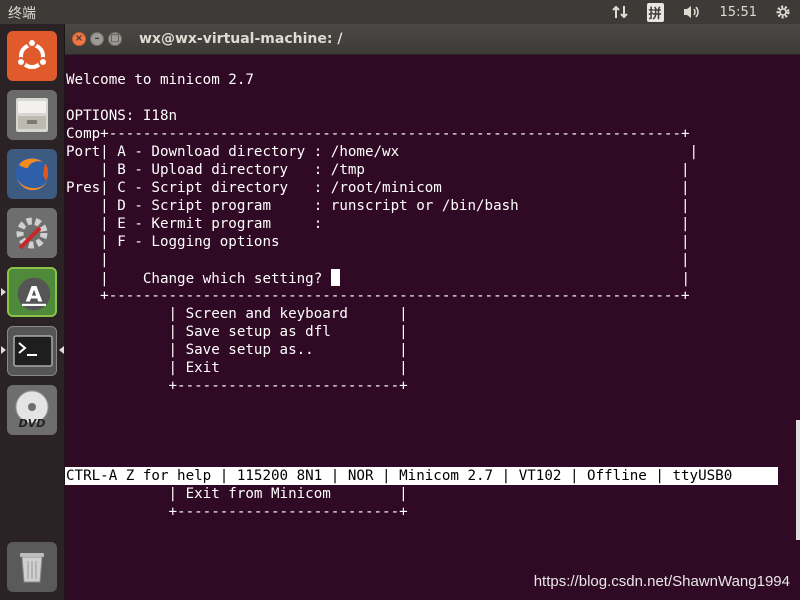 Image resolution: width=800 pixels, height=600 pixels. What do you see at coordinates (692, 12) in the screenshot?
I see `volume-icon` at bounding box center [692, 12].